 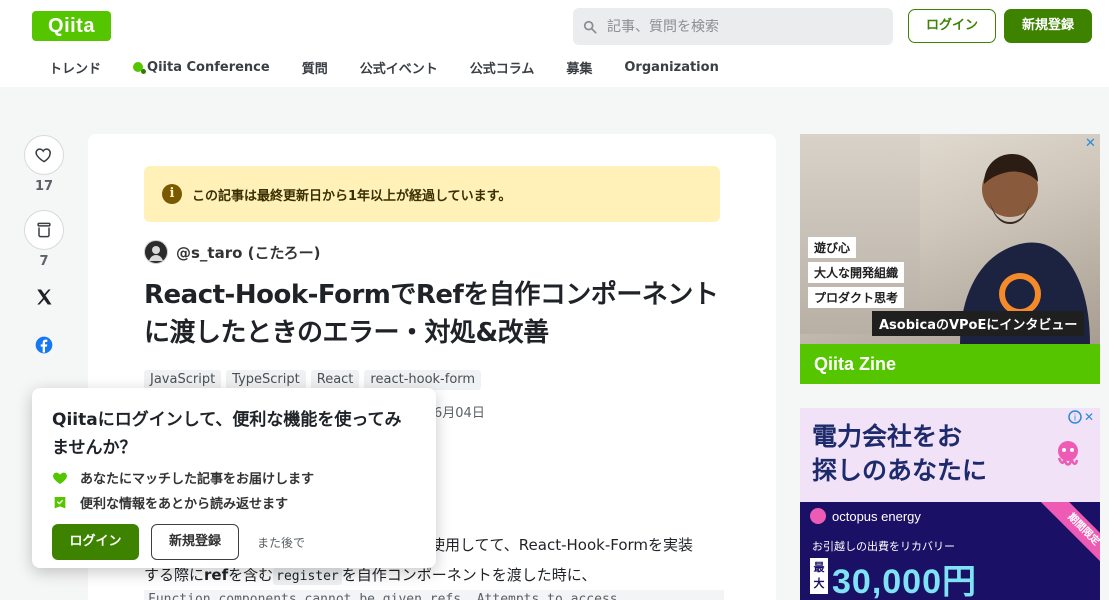 What do you see at coordinates (856, 272) in the screenshot?
I see `ad1-label-2: 大人な開発組織` at bounding box center [856, 272].